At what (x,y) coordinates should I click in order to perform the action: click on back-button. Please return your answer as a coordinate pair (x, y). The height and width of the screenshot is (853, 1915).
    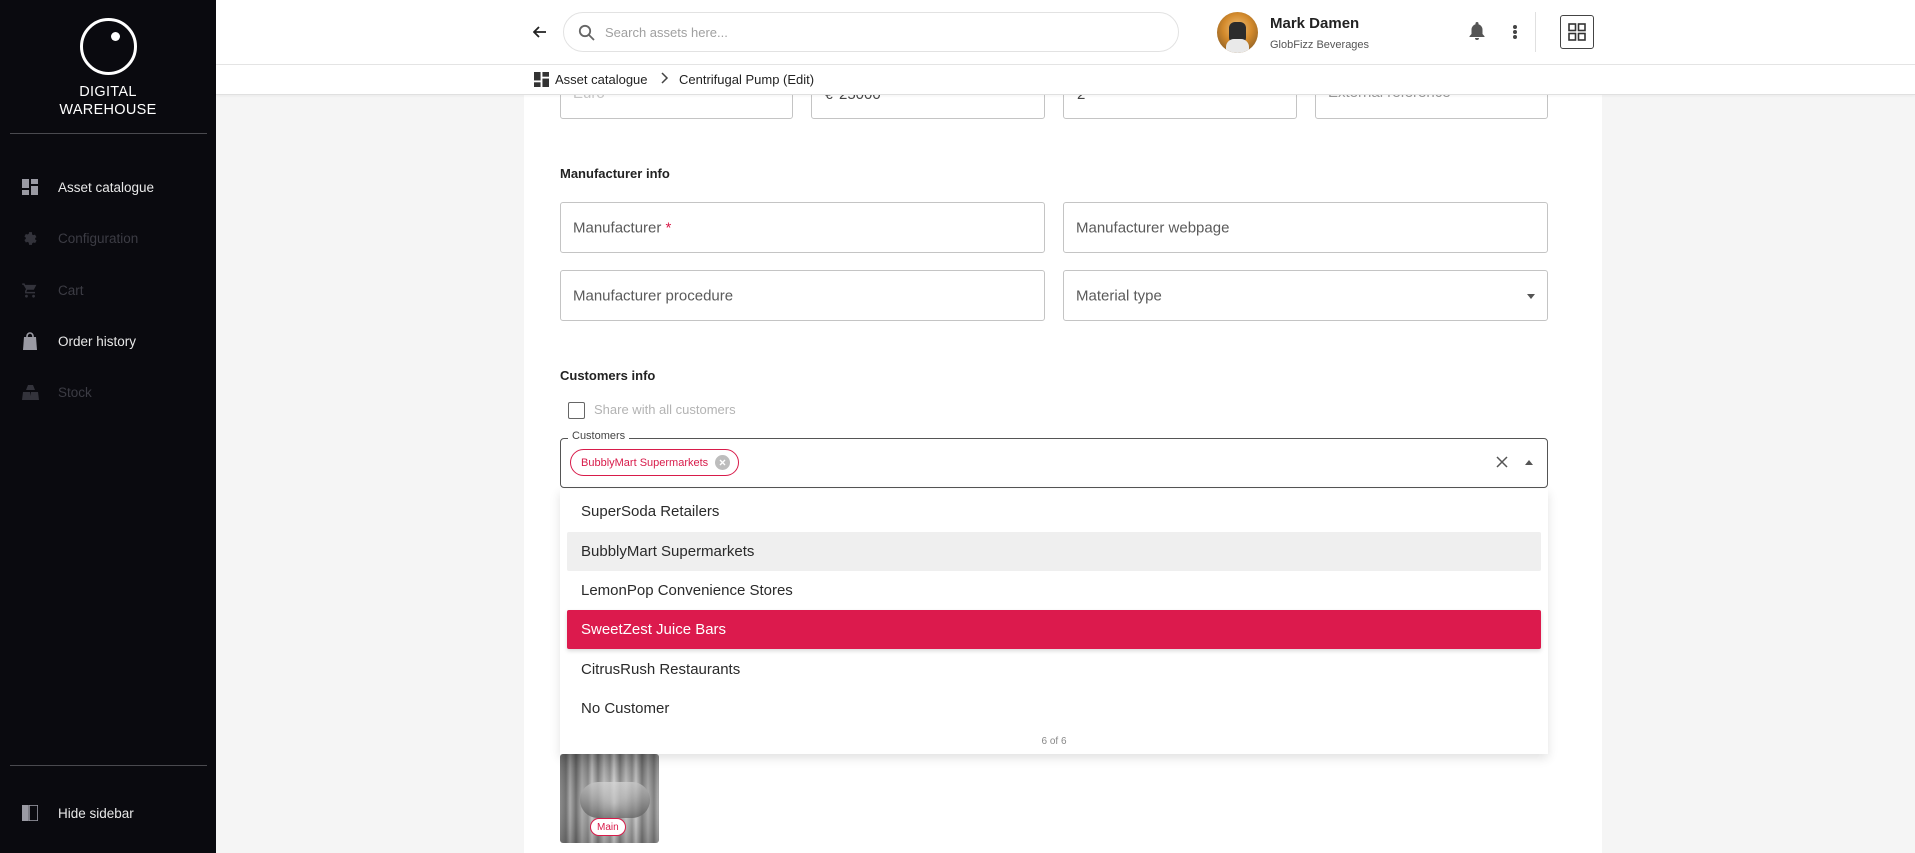
    Looking at the image, I should click on (540, 32).